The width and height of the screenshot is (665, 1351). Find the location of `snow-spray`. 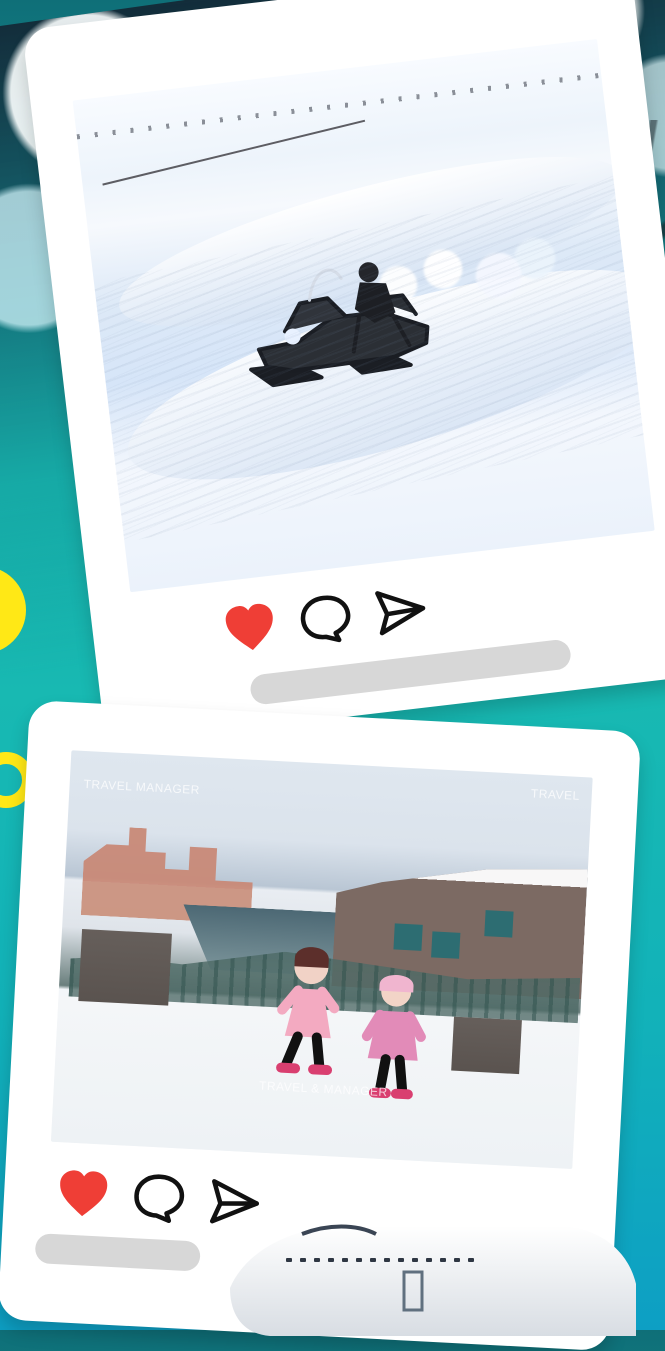

snow-spray is located at coordinates (461, 277).